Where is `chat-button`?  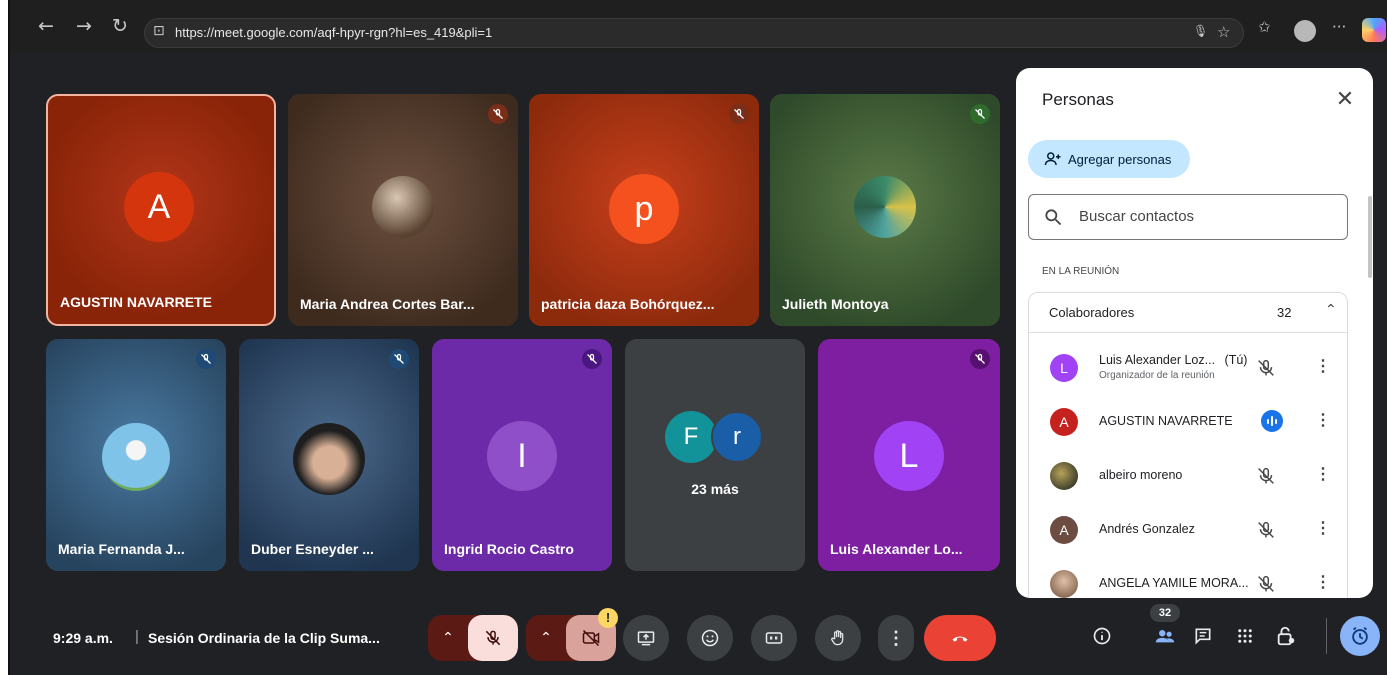
chat-button is located at coordinates (1203, 636).